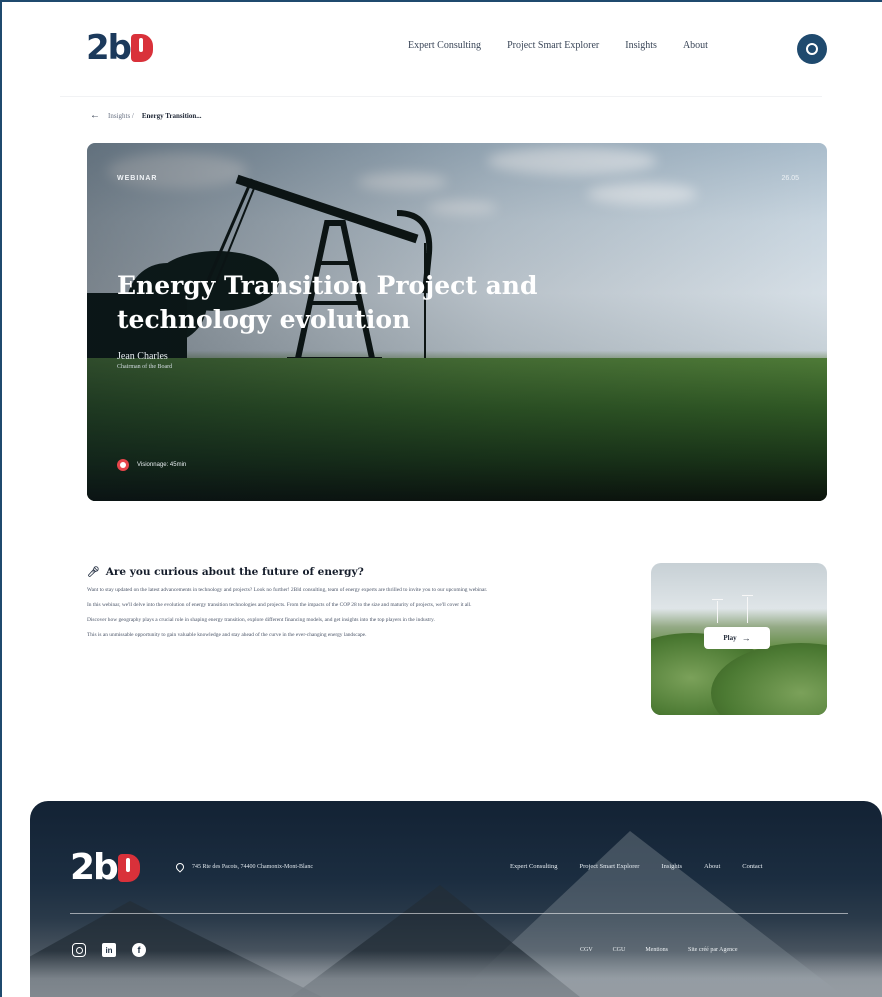 The width and height of the screenshot is (882, 997). I want to click on footer-nav-contact: Contact, so click(752, 866).